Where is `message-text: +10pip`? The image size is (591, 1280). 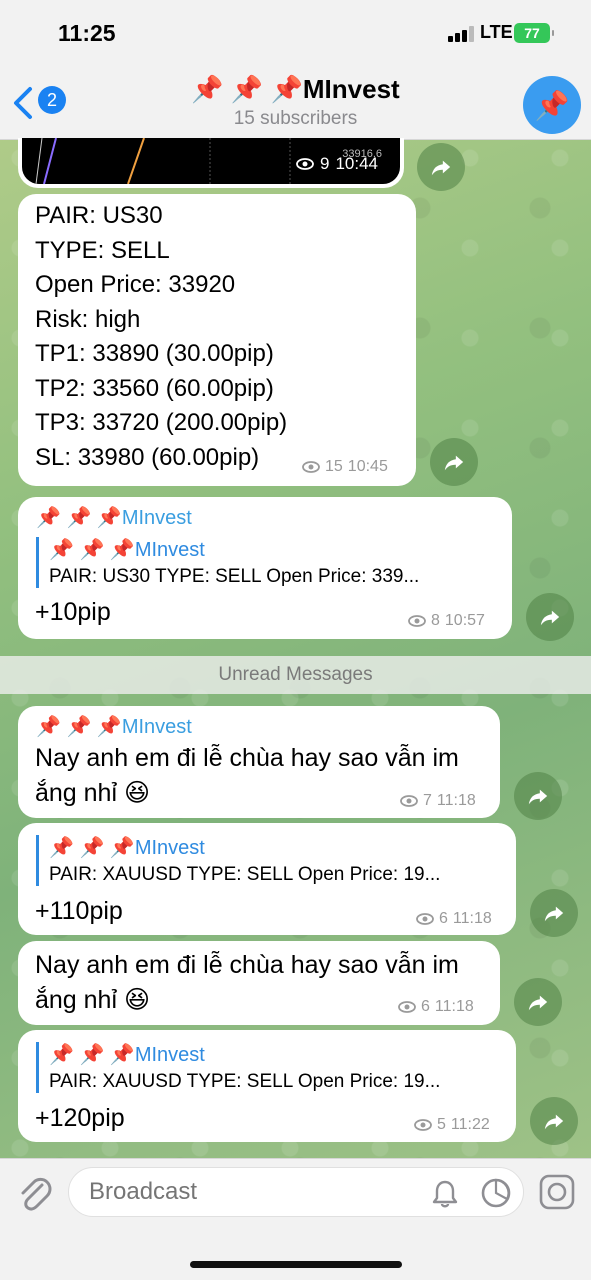 message-text: +10pip is located at coordinates (73, 612).